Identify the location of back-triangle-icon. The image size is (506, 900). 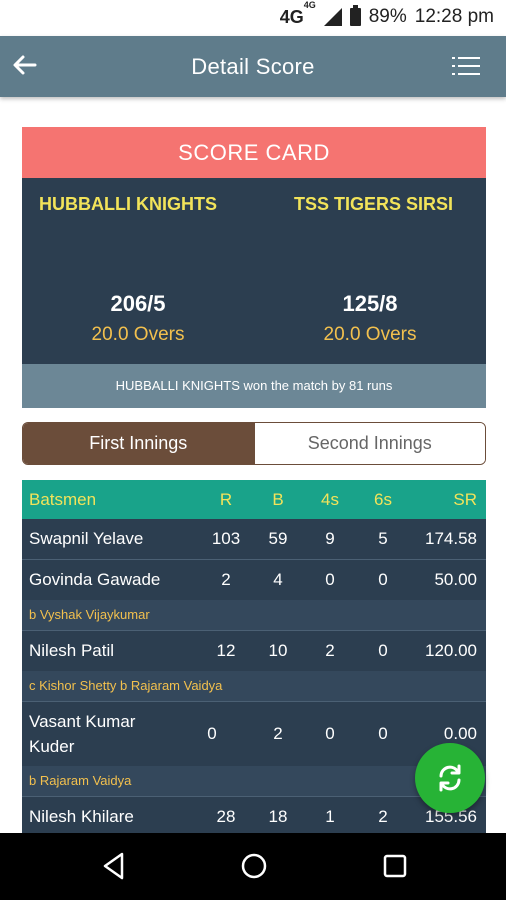
(114, 866).